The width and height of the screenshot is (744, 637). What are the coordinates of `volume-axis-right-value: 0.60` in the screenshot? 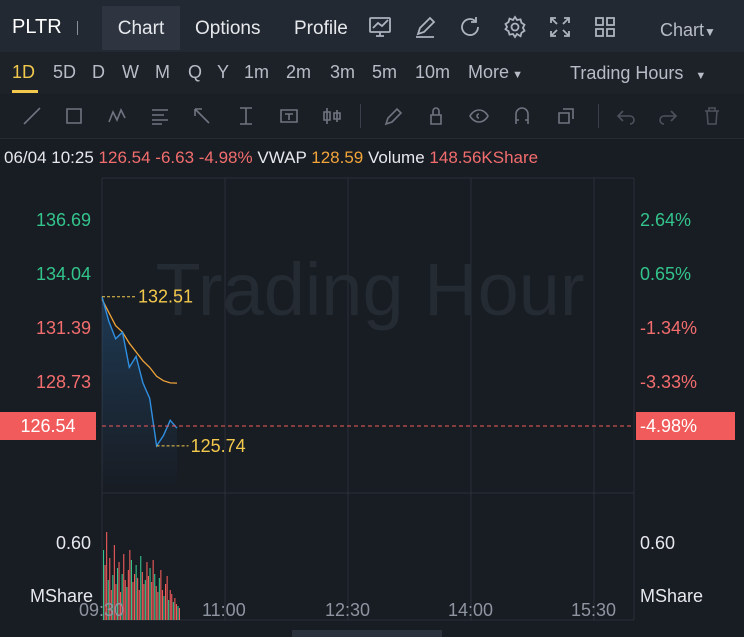 It's located at (658, 543).